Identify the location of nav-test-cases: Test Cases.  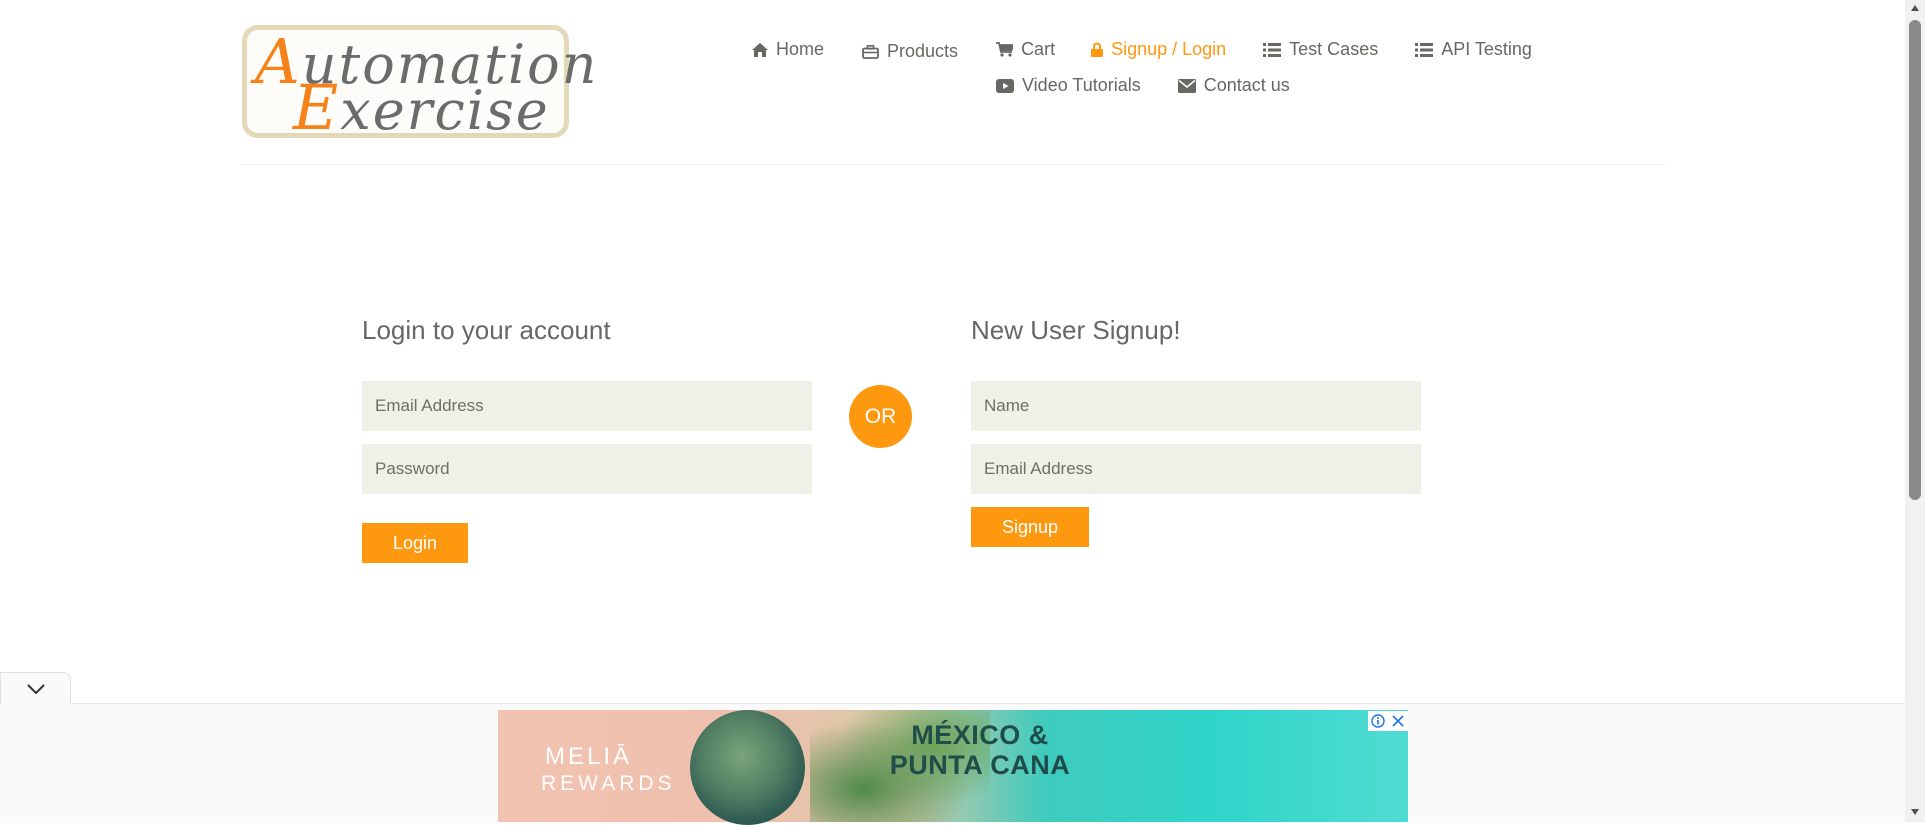
(1320, 49).